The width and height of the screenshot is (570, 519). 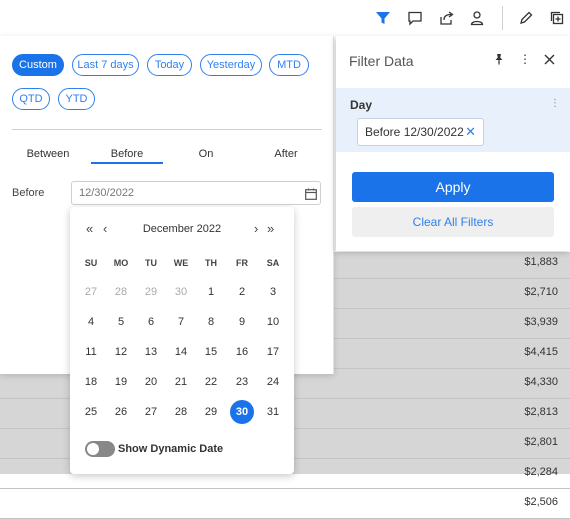 What do you see at coordinates (181, 322) in the screenshot?
I see `calendar-day: 7` at bounding box center [181, 322].